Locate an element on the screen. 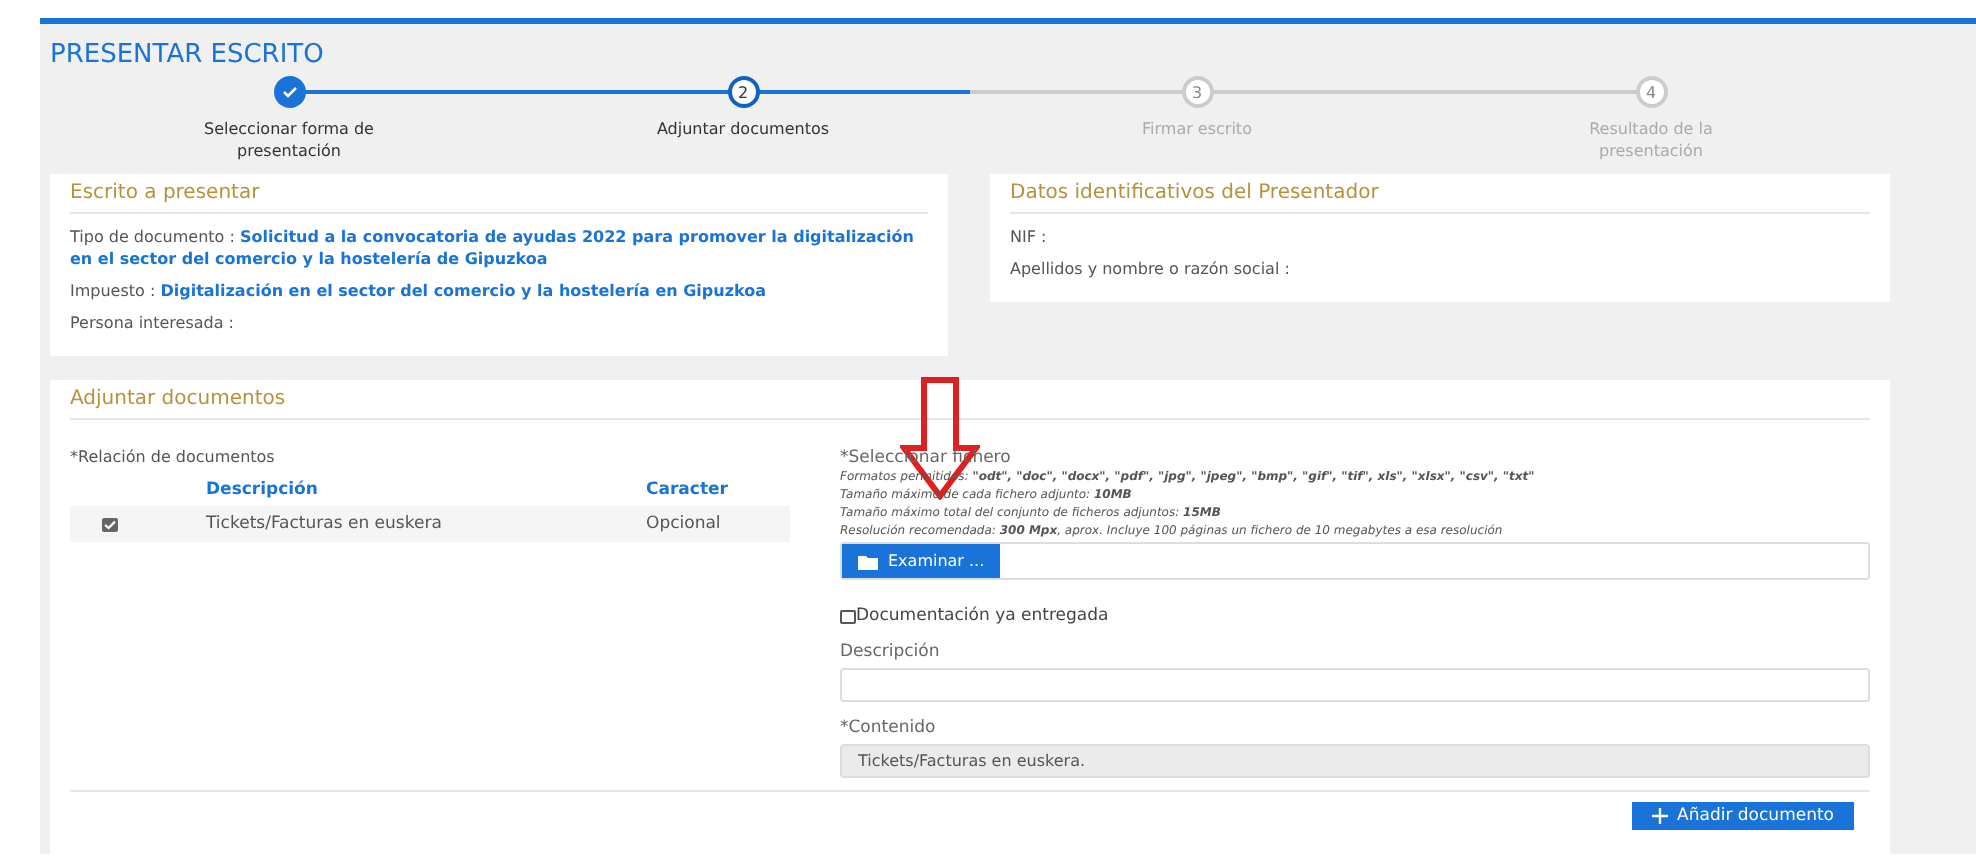 Image resolution: width=1976 pixels, height=860 pixels. field-text: Persona interesada : is located at coordinates (153, 323).